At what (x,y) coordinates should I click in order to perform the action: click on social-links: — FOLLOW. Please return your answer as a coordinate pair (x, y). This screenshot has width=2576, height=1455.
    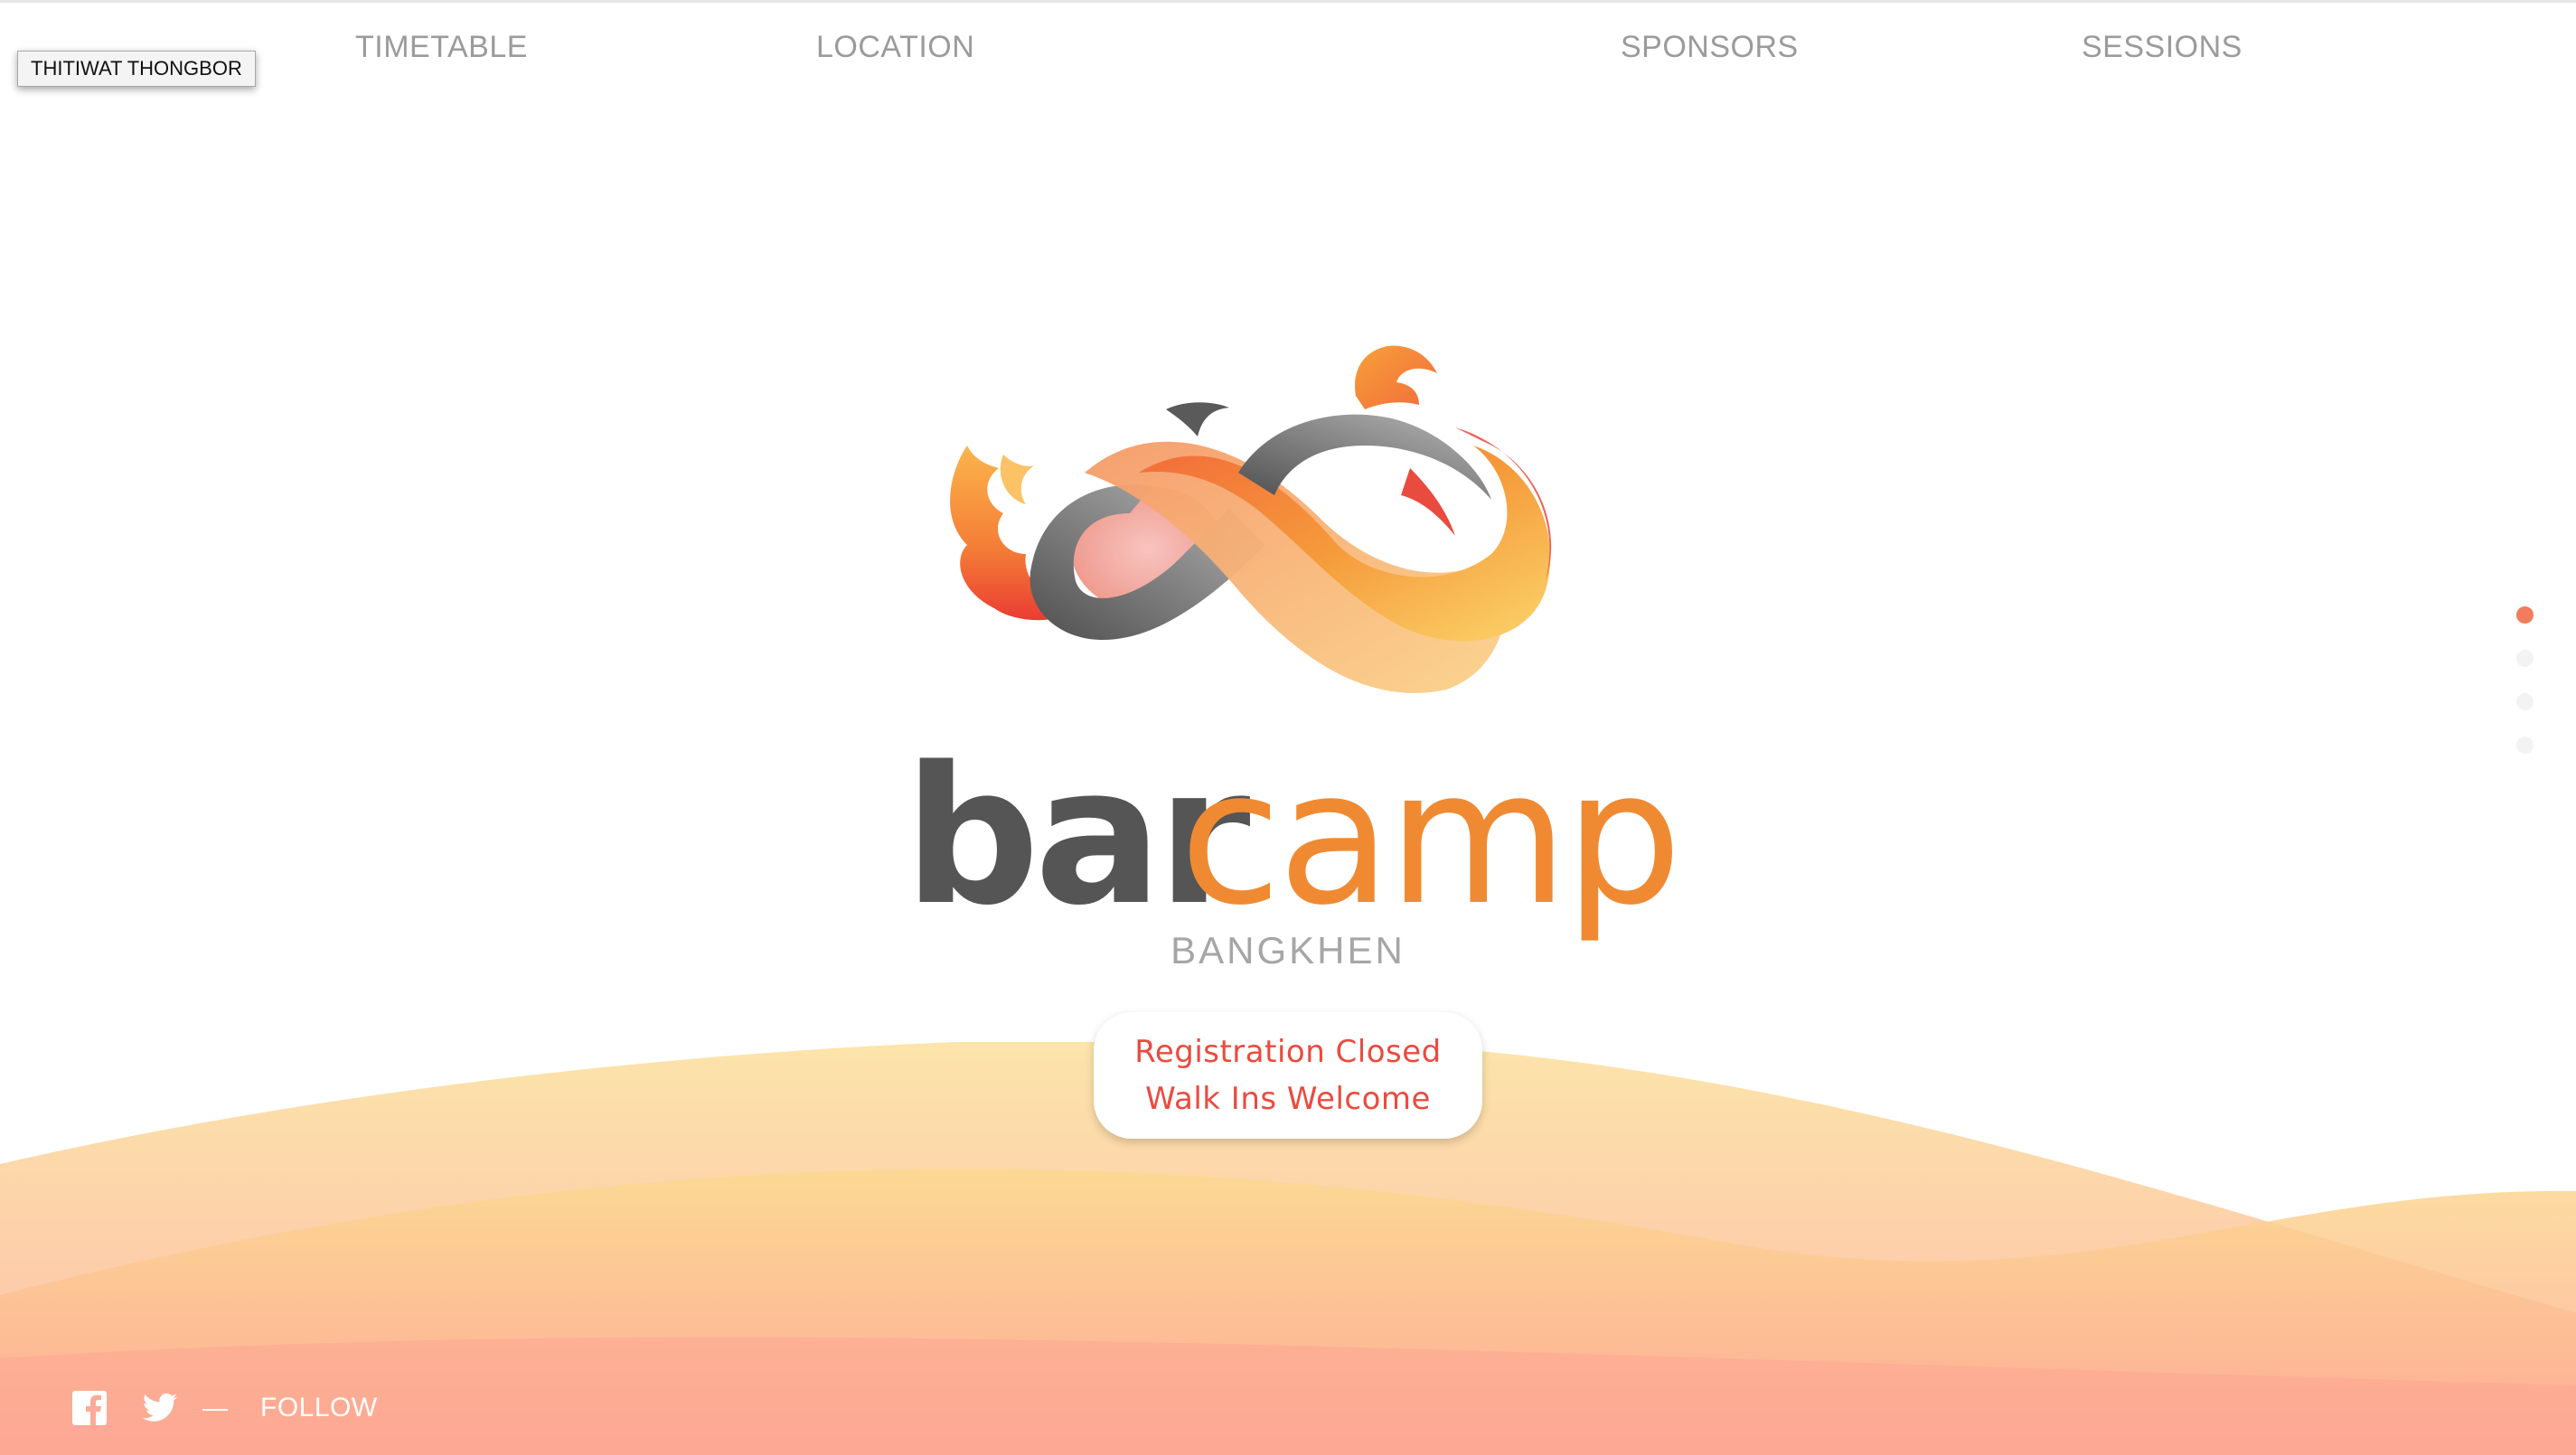
    Looking at the image, I should click on (225, 1408).